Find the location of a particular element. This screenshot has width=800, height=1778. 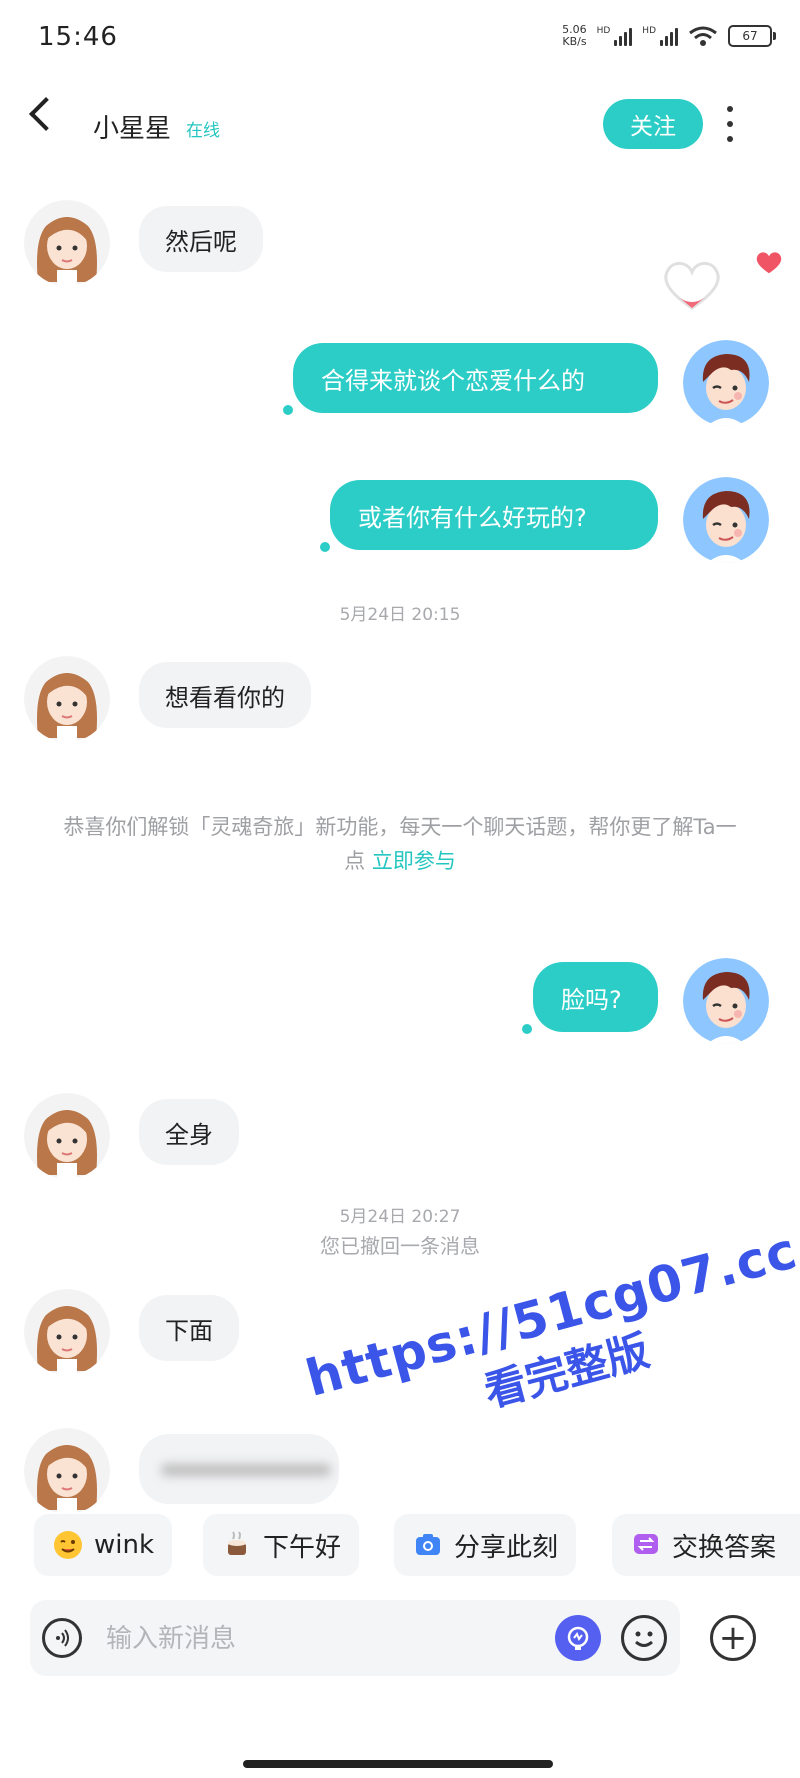

heart-icon is located at coordinates (769, 263).